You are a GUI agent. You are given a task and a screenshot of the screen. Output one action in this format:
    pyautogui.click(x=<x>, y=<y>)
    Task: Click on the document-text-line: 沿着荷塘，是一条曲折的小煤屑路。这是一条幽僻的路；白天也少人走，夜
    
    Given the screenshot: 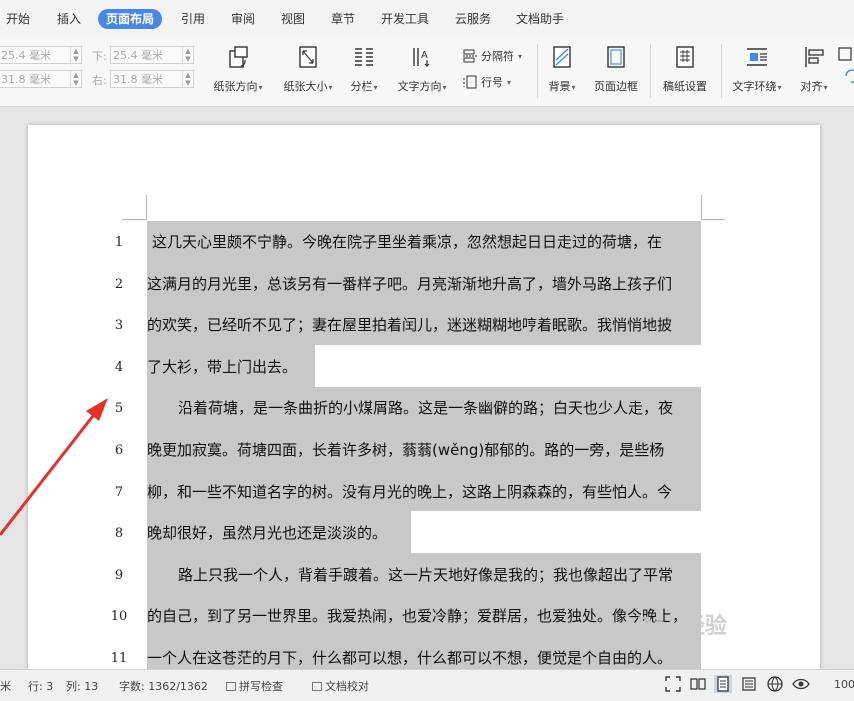 What is the action you would take?
    pyautogui.click(x=425, y=408)
    